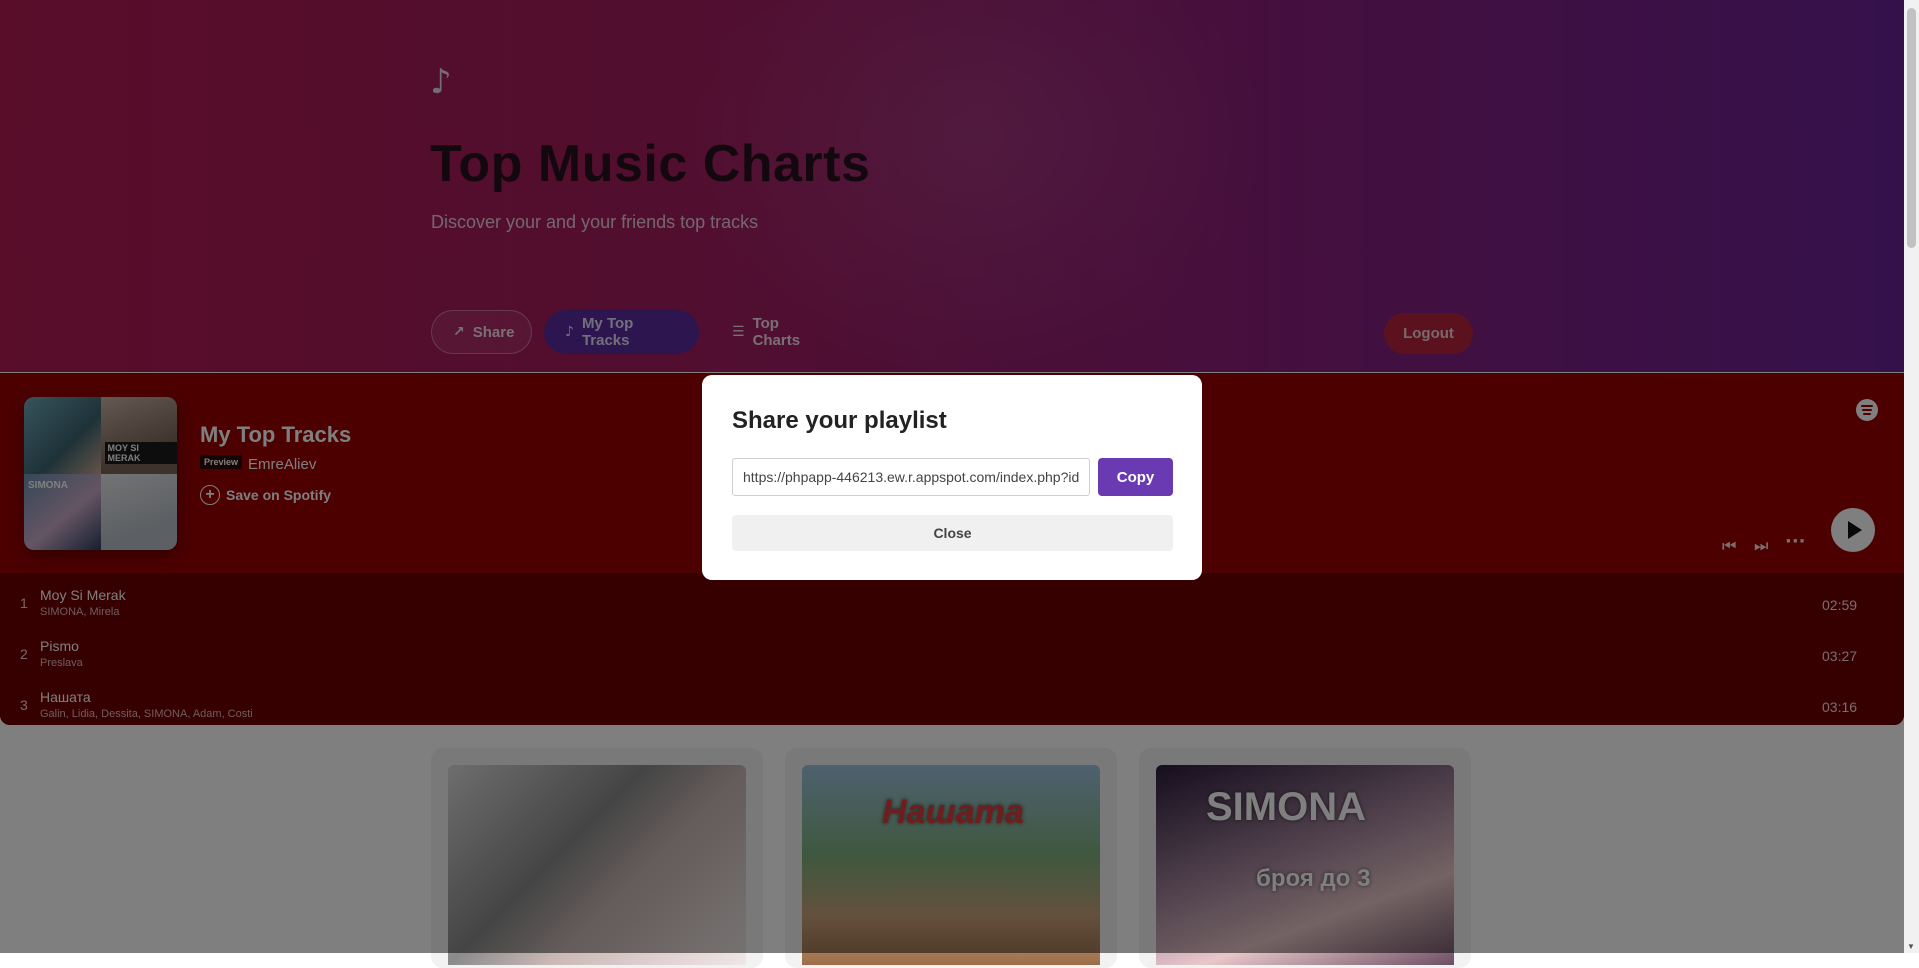  What do you see at coordinates (911, 477) in the screenshot?
I see `share-url-input` at bounding box center [911, 477].